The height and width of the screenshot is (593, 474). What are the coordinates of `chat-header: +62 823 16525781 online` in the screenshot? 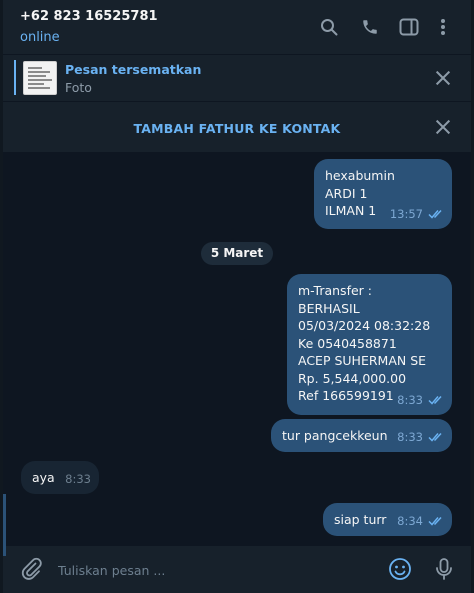 It's located at (237, 27).